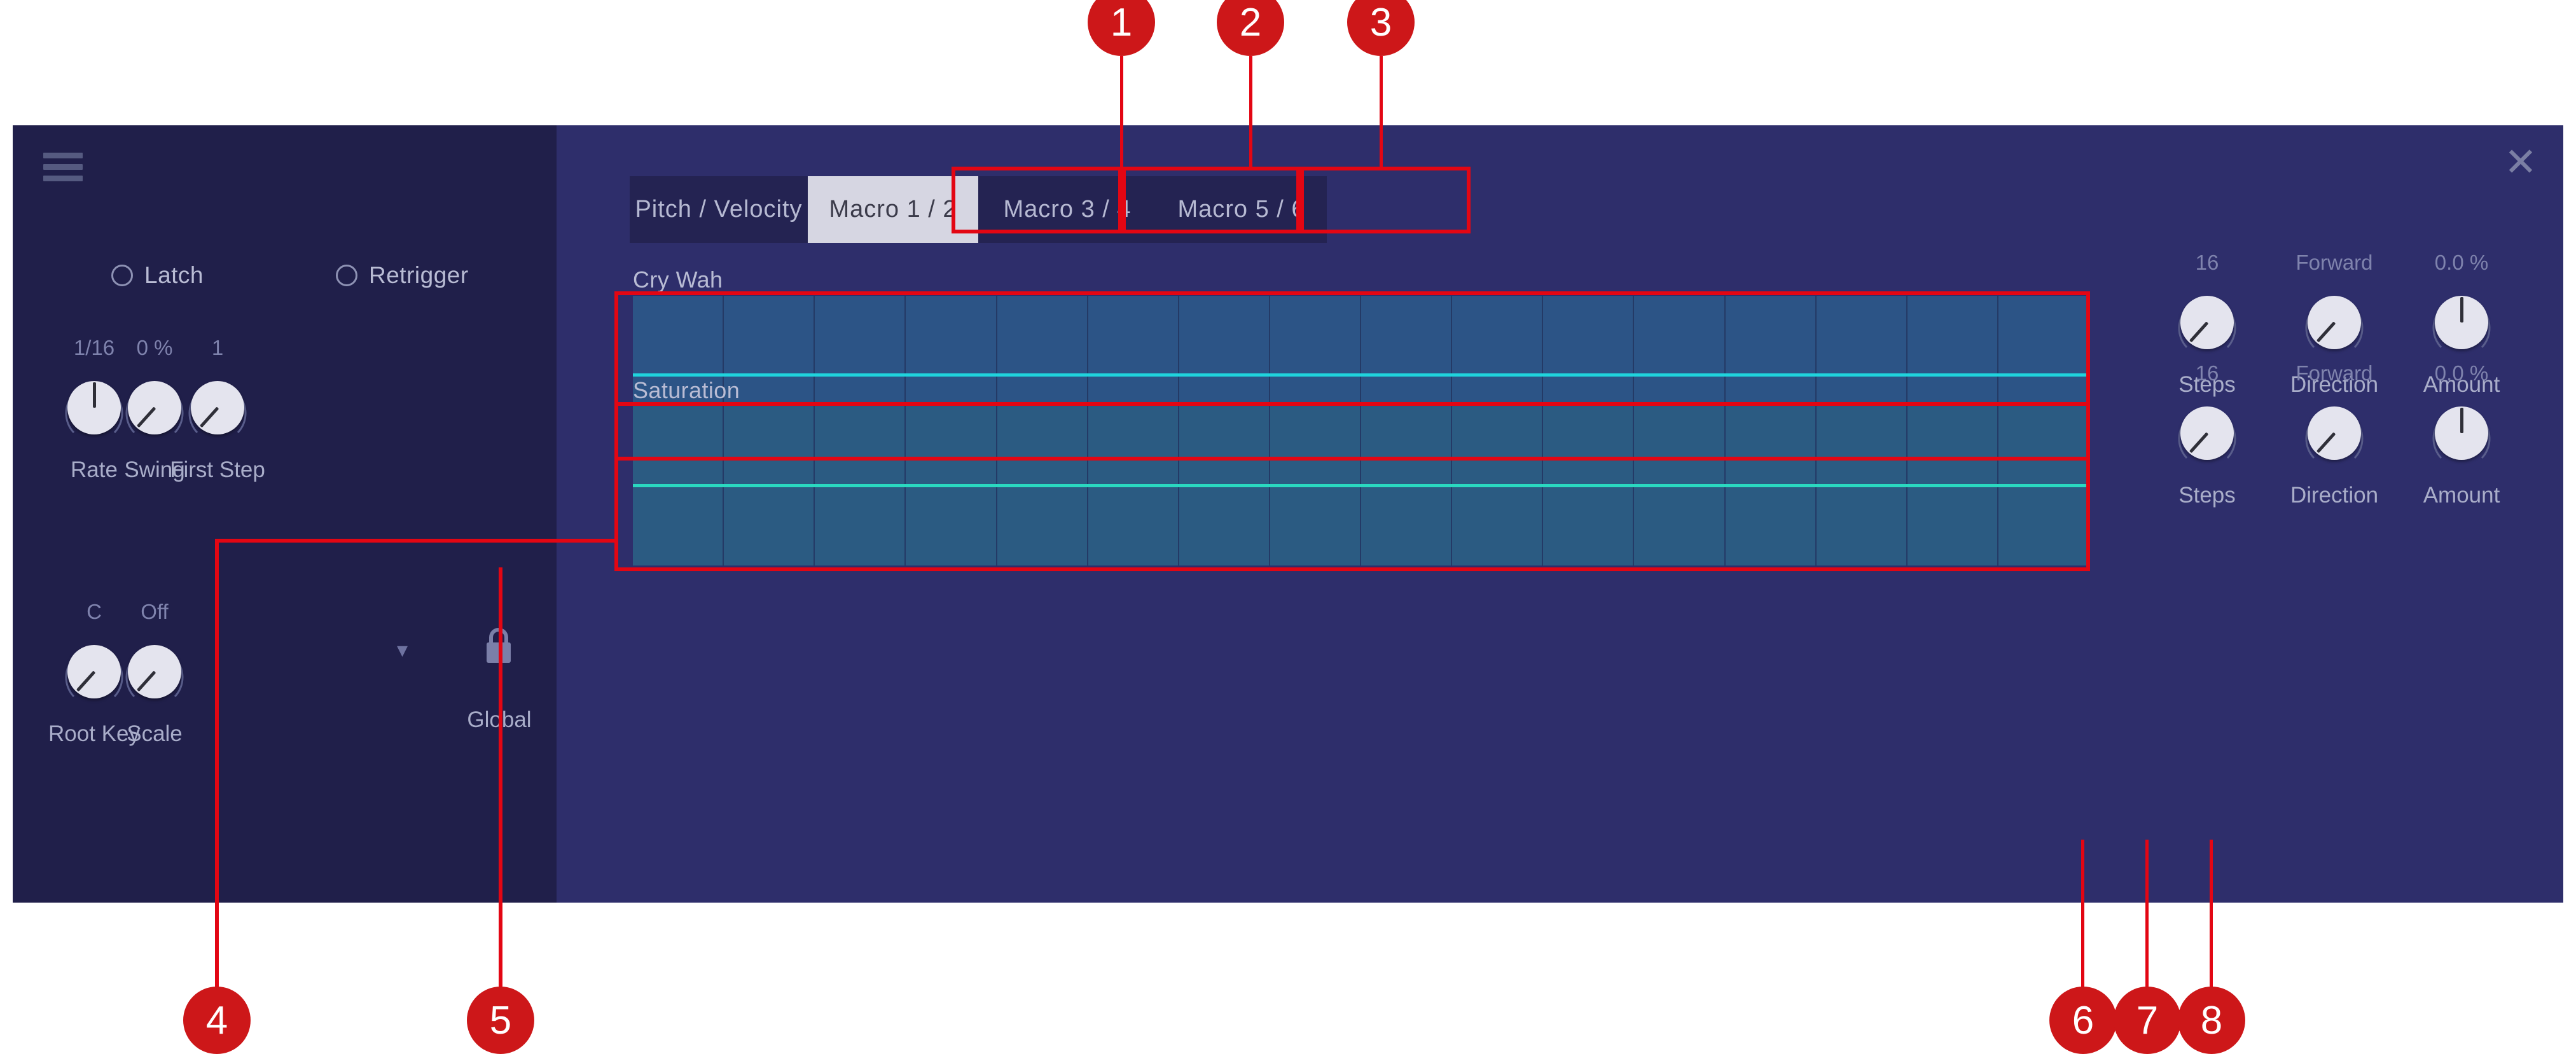 The width and height of the screenshot is (2576, 1054). I want to click on tab-macro-3-4: Macro 3 / 4, so click(1067, 209).